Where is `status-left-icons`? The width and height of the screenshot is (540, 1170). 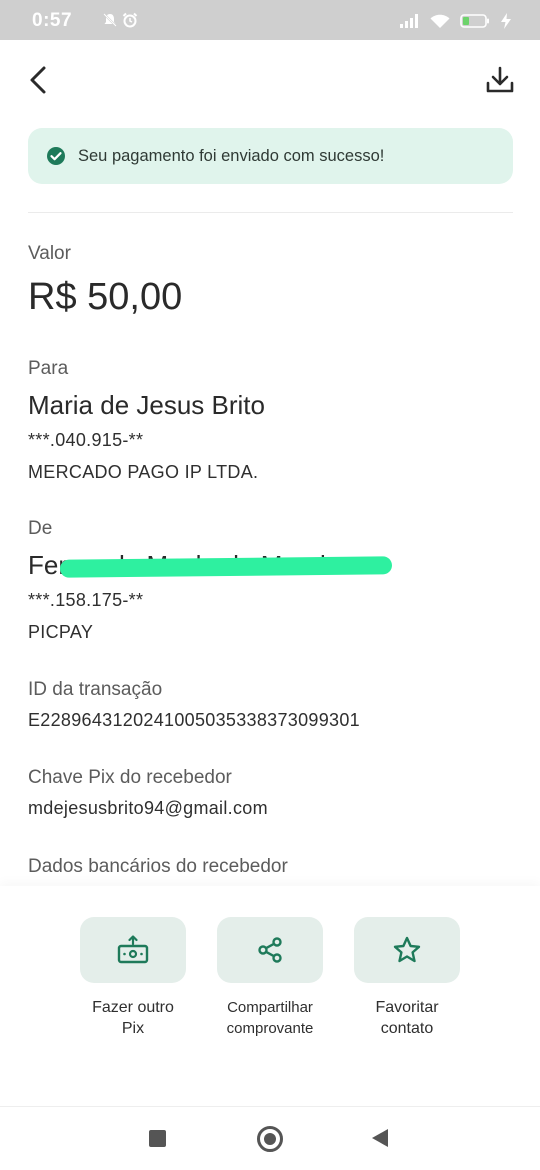 status-left-icons is located at coordinates (120, 20).